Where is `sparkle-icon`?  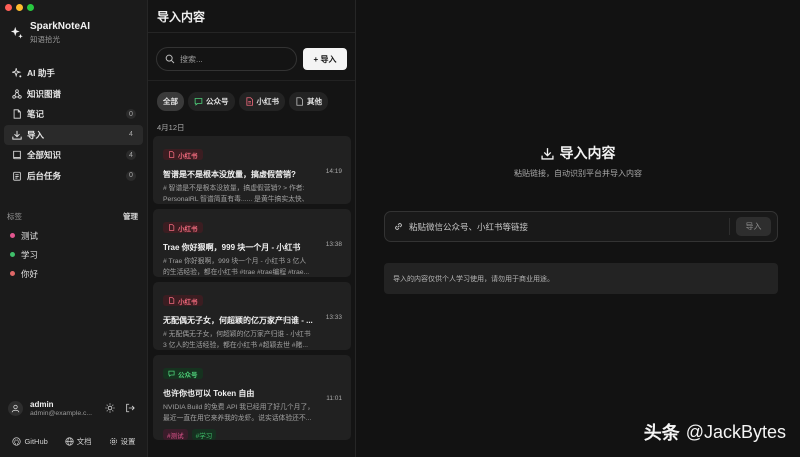 sparkle-icon is located at coordinates (16, 73).